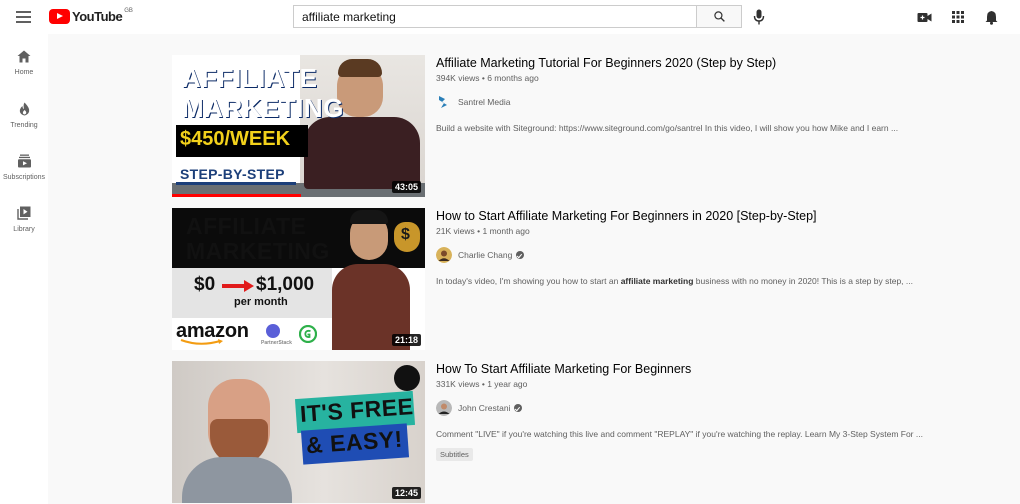  I want to click on thumbnail-sub: per month, so click(261, 302).